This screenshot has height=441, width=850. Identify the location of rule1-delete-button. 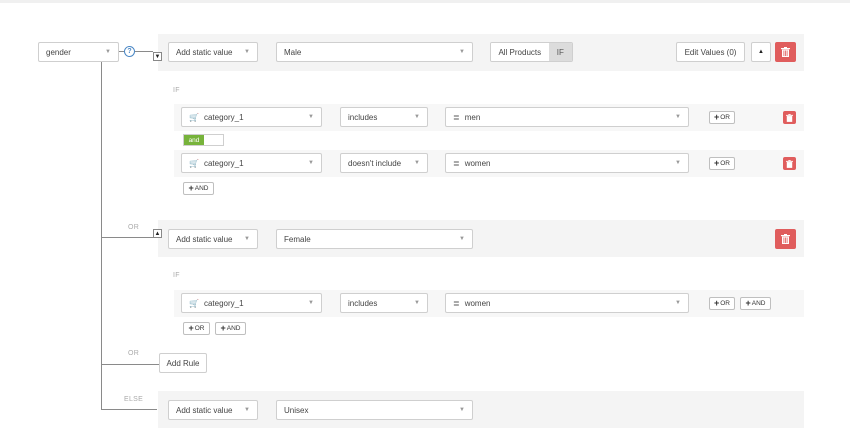
(785, 52).